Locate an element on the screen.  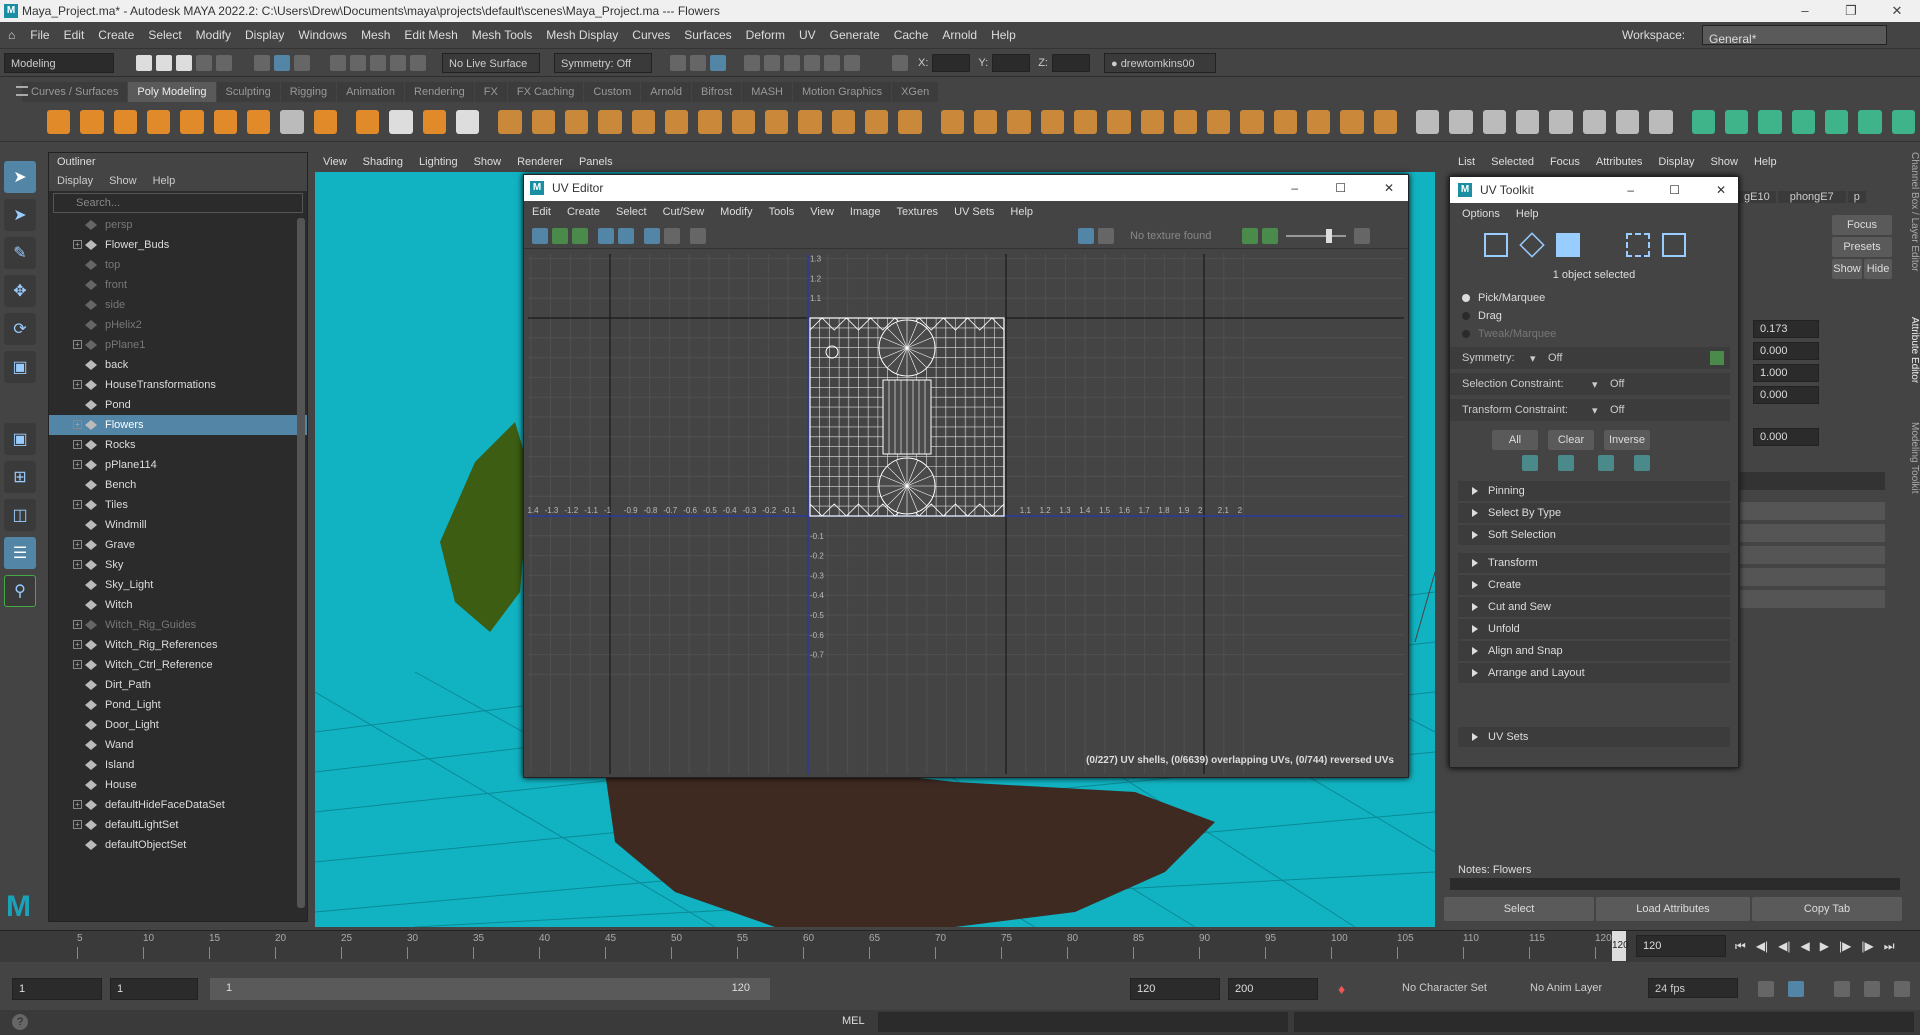
menu-arnold: Arnold is located at coordinates (959, 35).